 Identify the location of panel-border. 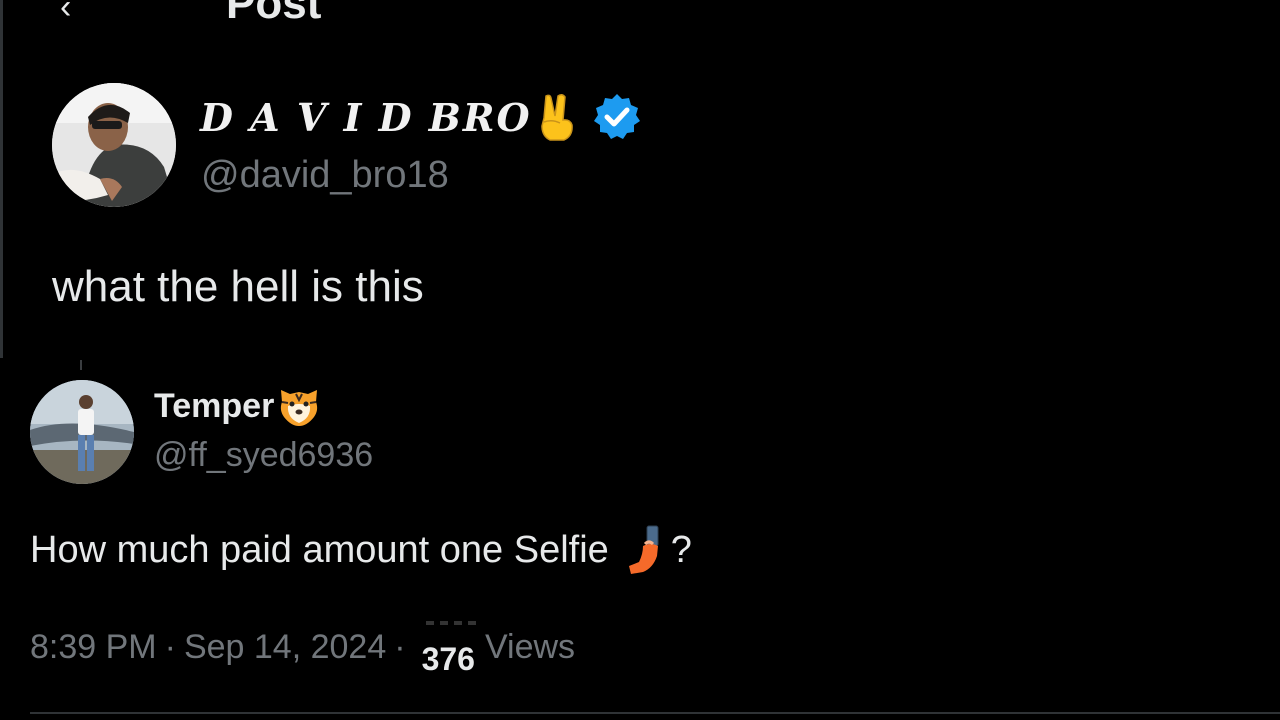
(1, 179).